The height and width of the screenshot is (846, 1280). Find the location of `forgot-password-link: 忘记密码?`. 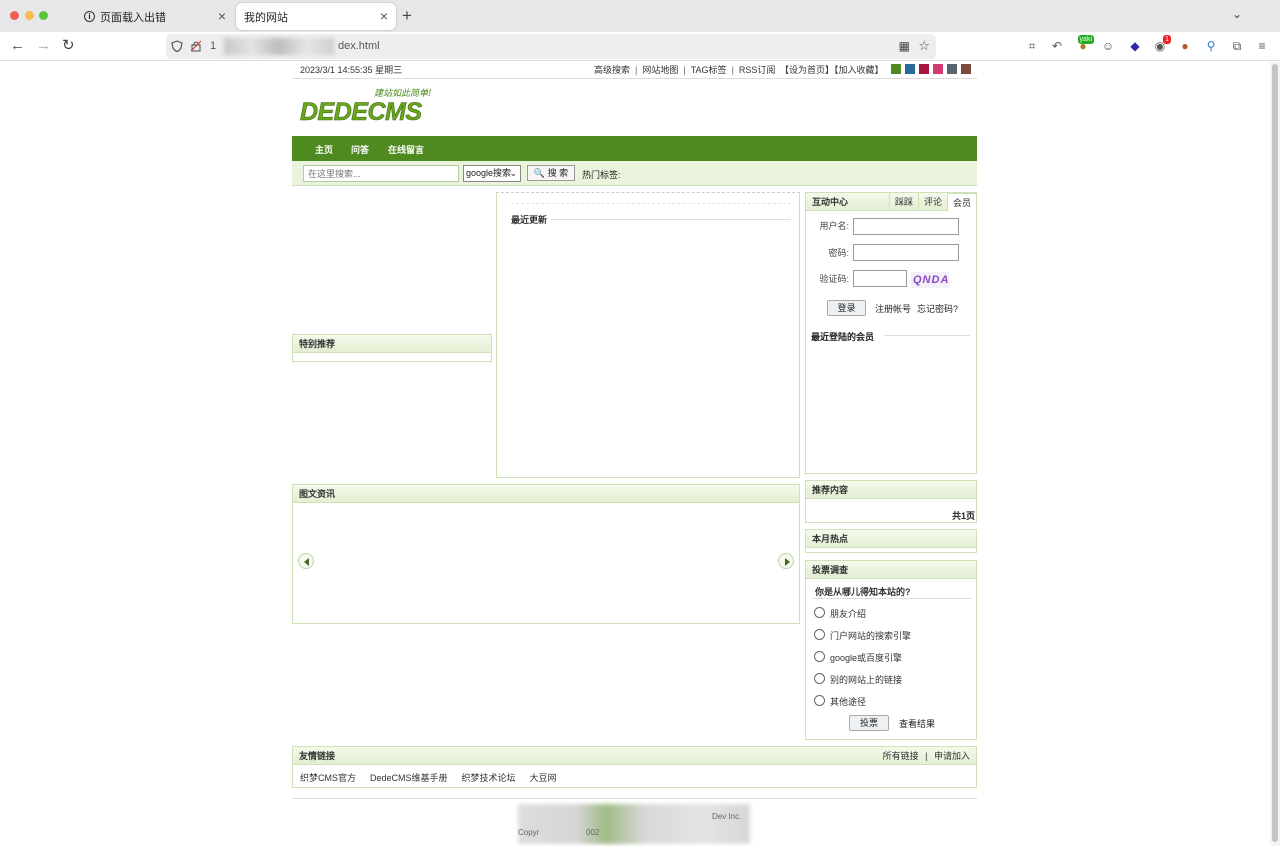

forgot-password-link: 忘记密码? is located at coordinates (937, 308).